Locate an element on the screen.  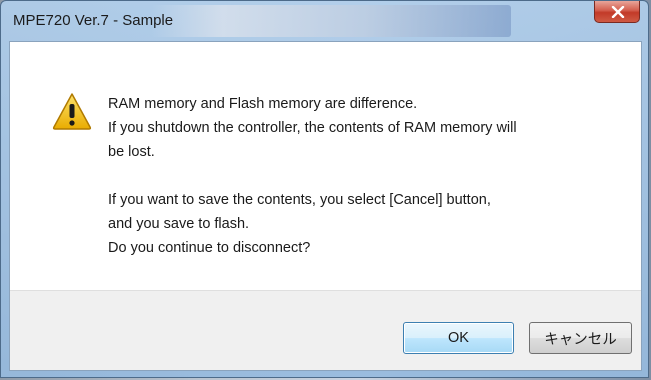
title-bar: MPE720 Ver.7 - Sample is located at coordinates (324, 21).